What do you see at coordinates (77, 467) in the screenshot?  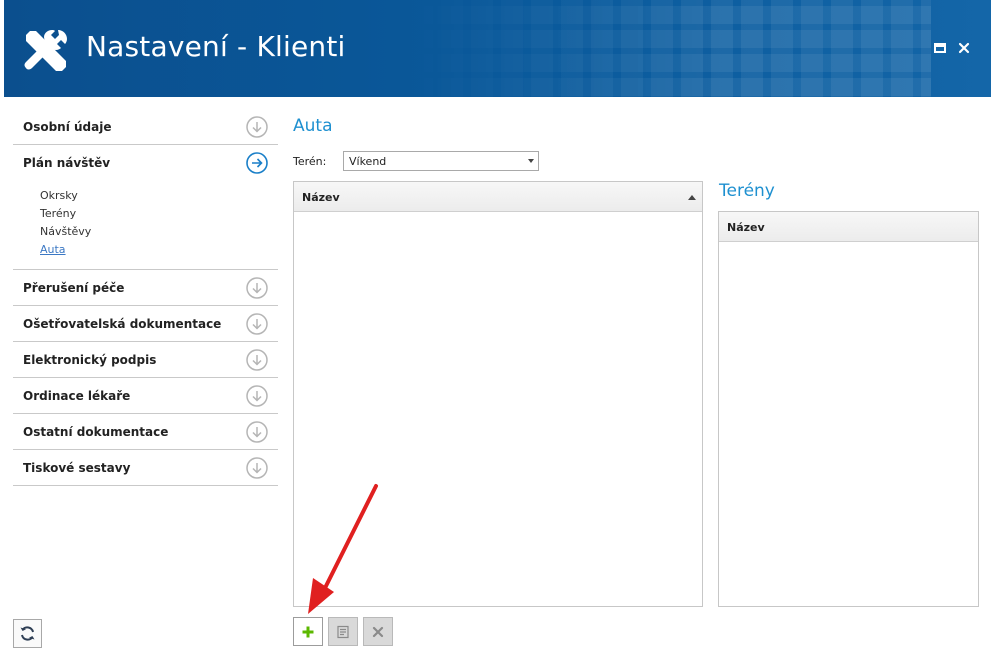 I see `sidebar-item-label: Tiskové sestavy` at bounding box center [77, 467].